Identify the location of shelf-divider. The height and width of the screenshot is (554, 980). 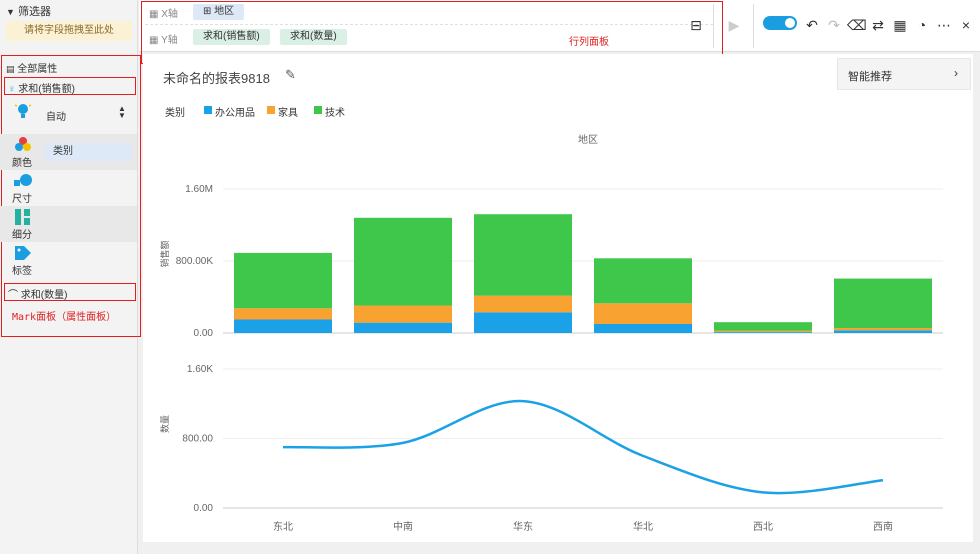
(429, 24).